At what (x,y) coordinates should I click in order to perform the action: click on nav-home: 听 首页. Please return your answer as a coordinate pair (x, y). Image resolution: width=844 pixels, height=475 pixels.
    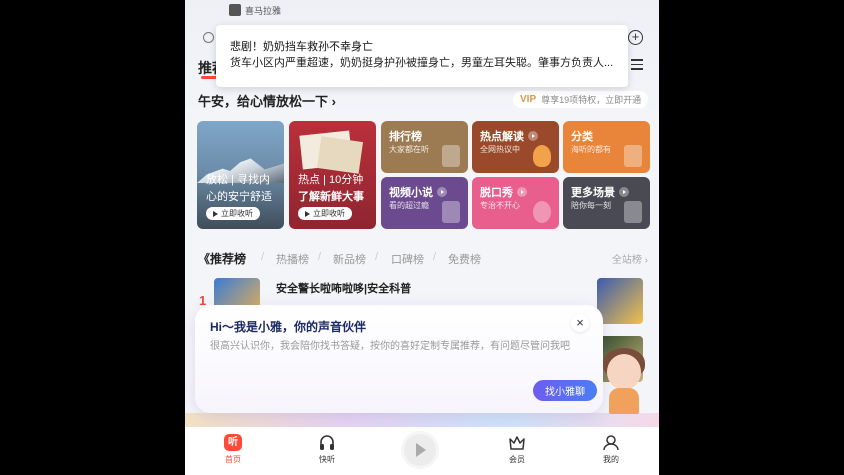
    Looking at the image, I should click on (233, 449).